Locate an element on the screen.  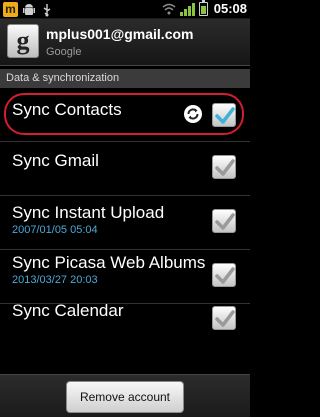
sync-picasa-checkbox is located at coordinates (224, 275).